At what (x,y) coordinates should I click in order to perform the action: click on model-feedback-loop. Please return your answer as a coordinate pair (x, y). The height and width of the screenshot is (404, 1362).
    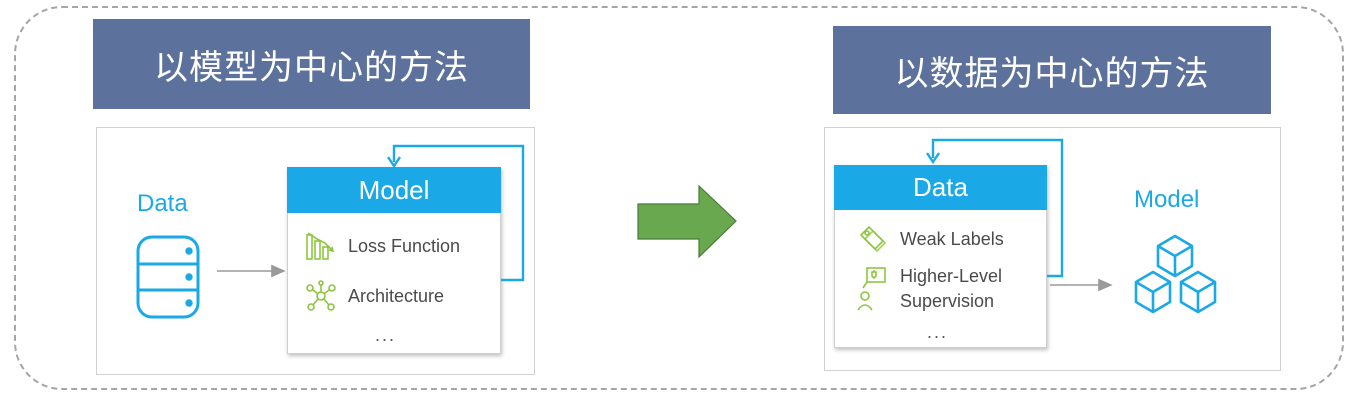
    Looking at the image, I should click on (456, 213).